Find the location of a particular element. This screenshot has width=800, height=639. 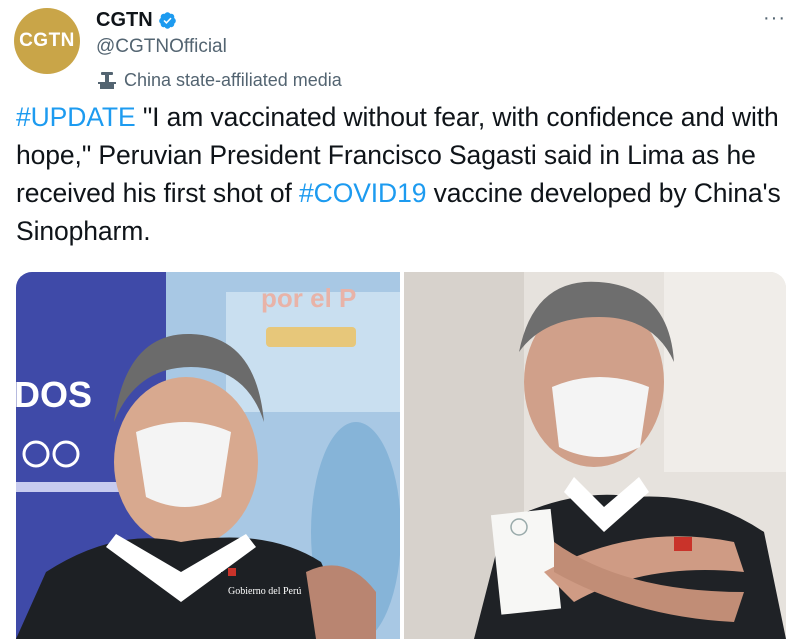

affiliation-text: China state-affiliated media is located at coordinates (233, 80).